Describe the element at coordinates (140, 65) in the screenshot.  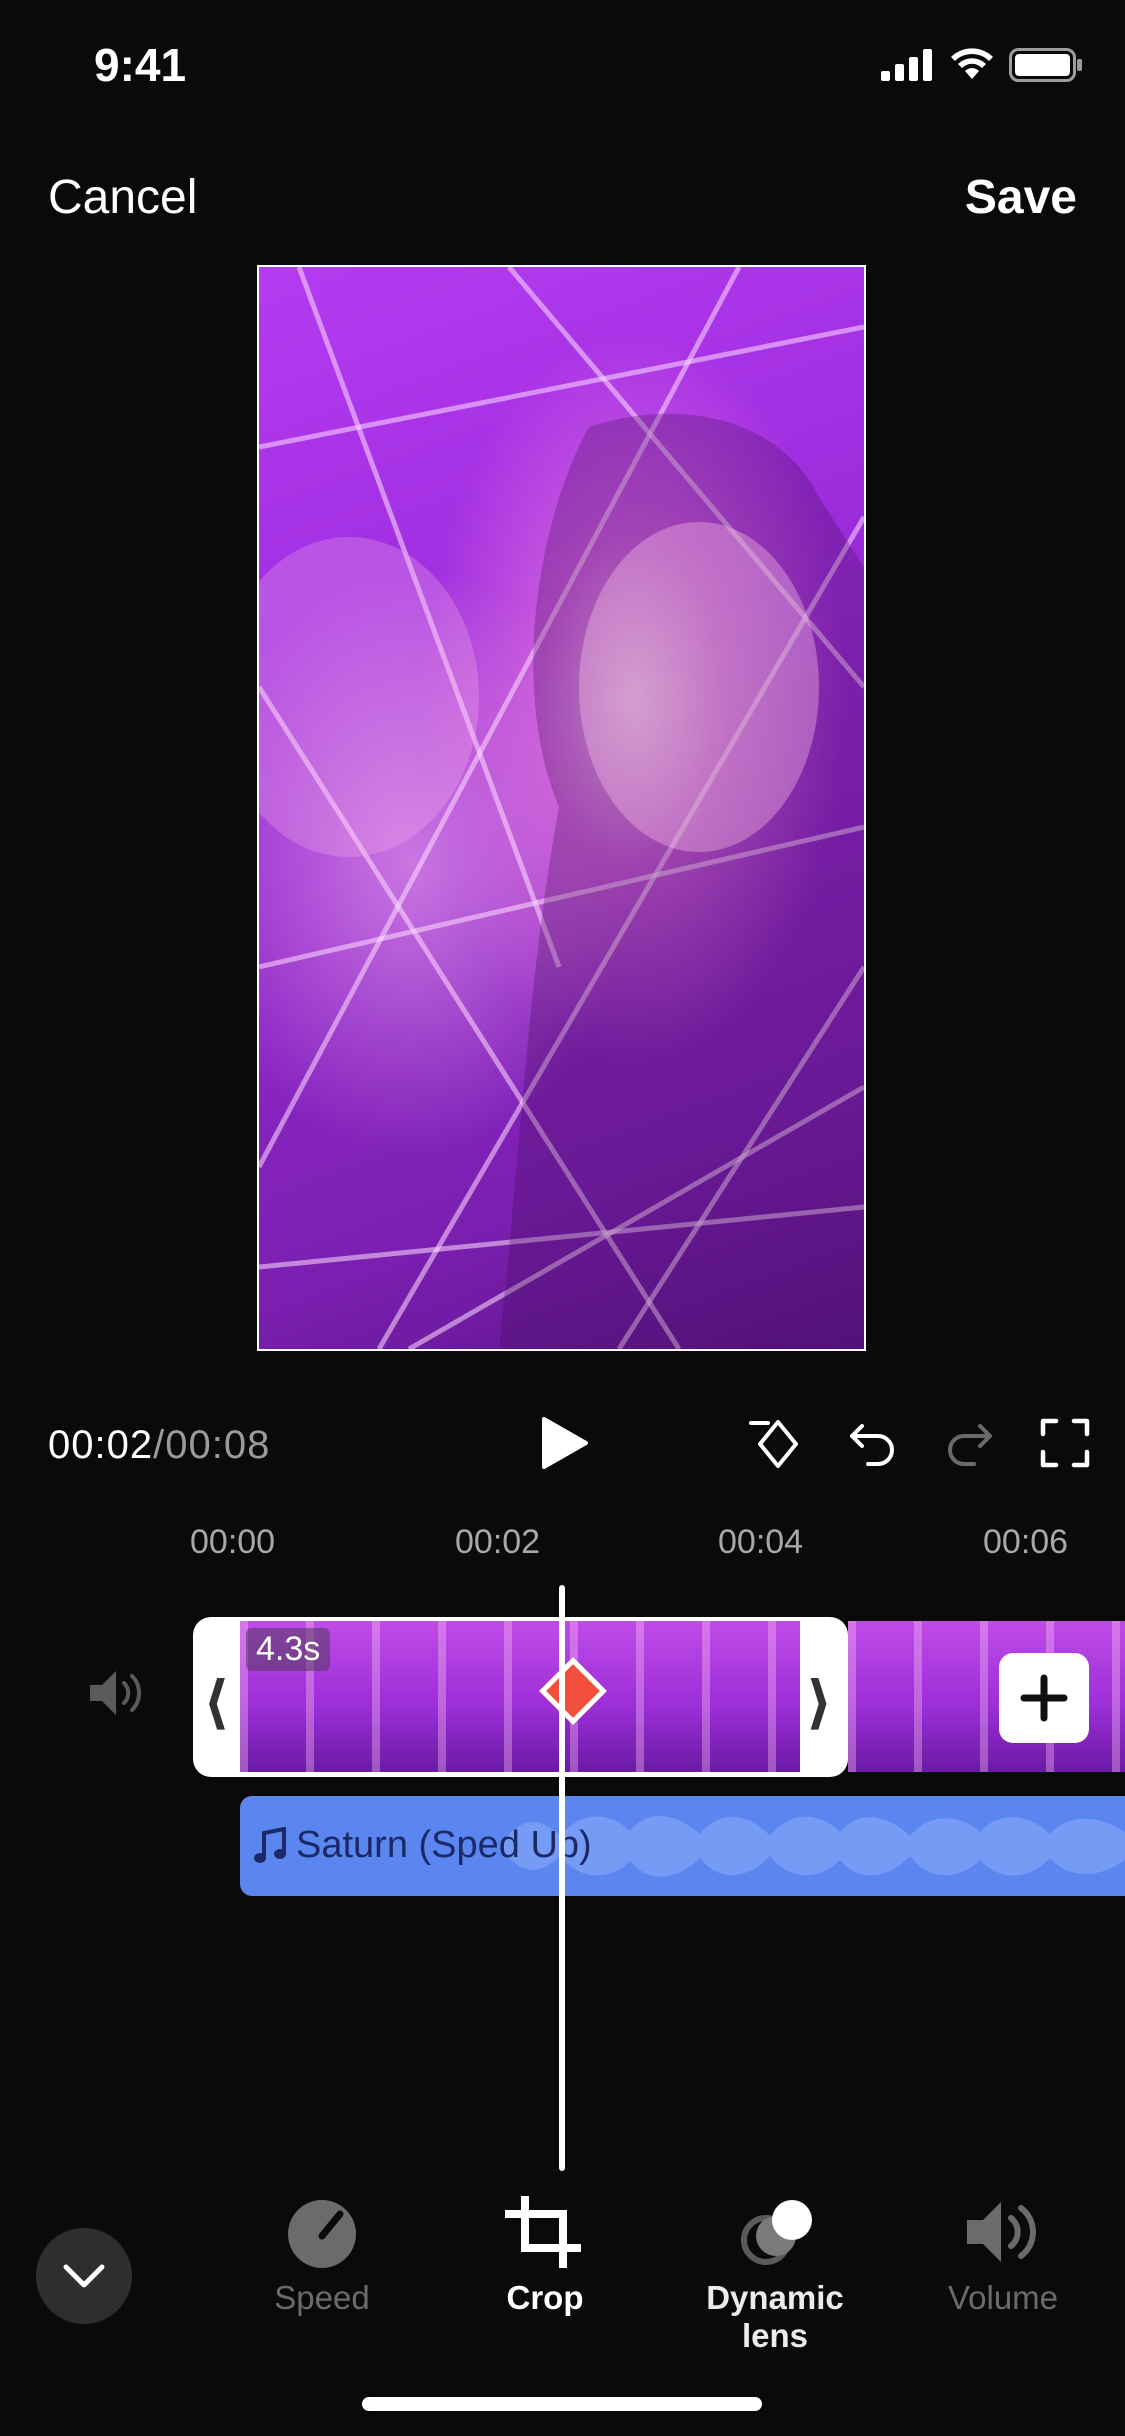
I see `status-time: 9:41` at that location.